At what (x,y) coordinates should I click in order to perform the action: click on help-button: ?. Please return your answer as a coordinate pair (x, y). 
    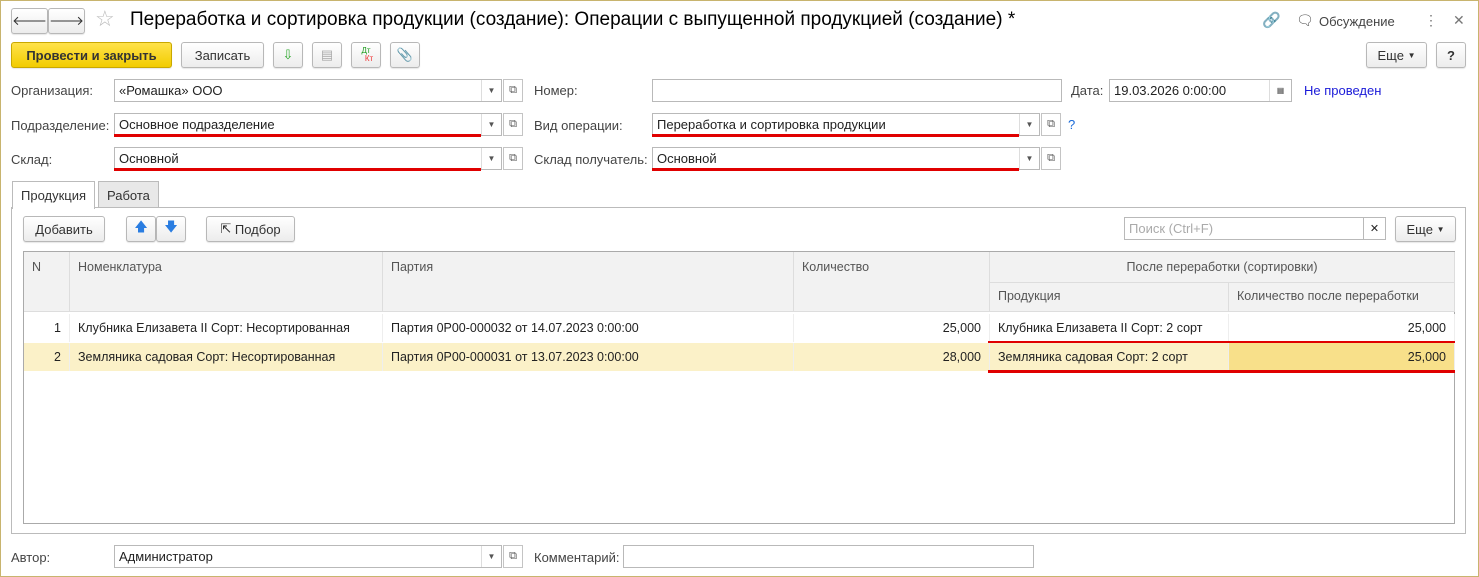
    Looking at the image, I should click on (1451, 55).